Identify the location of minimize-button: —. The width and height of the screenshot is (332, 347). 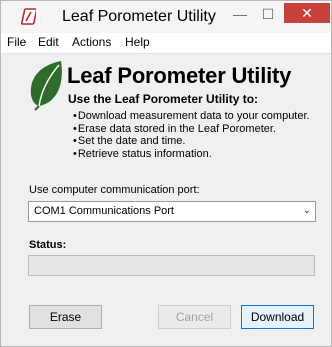
(240, 14).